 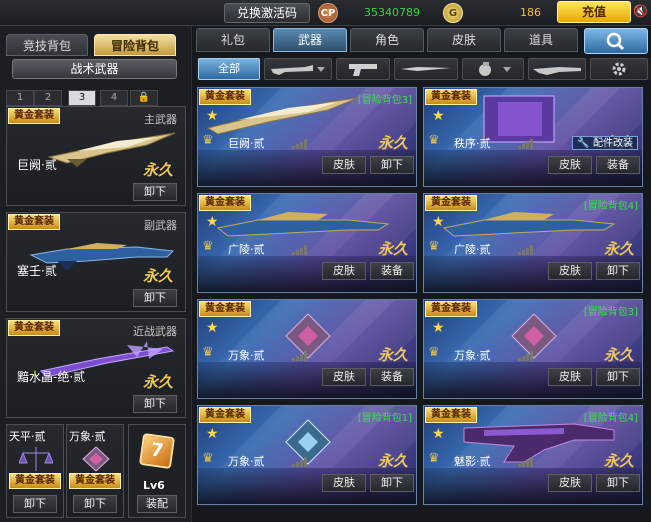 What do you see at coordinates (229, 69) in the screenshot?
I see `filter-all: 全部` at bounding box center [229, 69].